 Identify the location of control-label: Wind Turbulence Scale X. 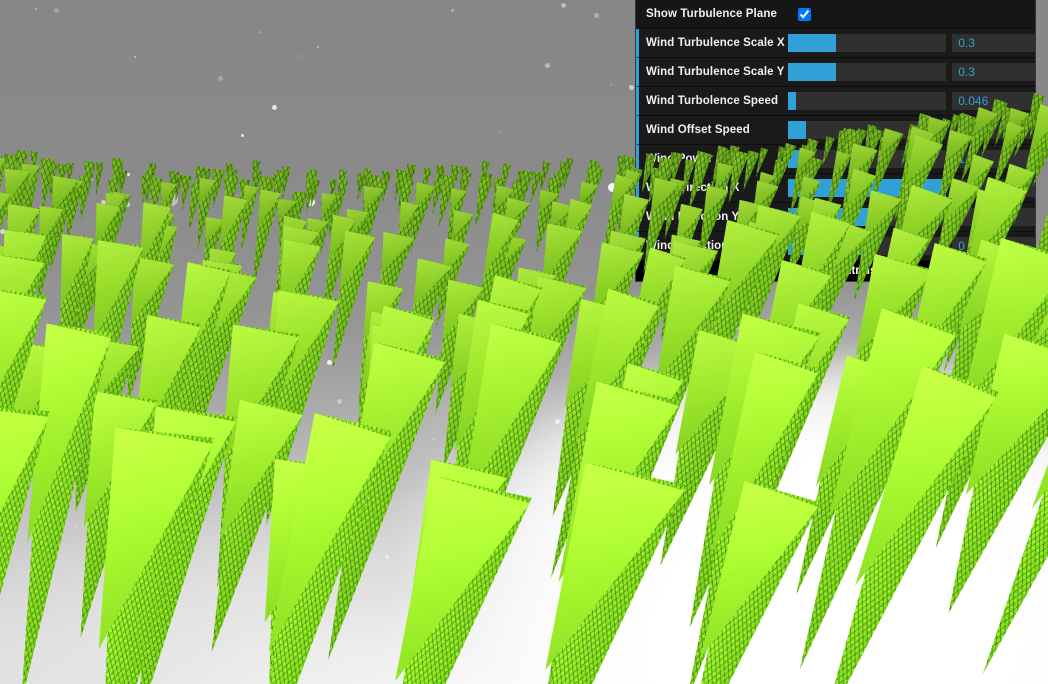
(715, 43).